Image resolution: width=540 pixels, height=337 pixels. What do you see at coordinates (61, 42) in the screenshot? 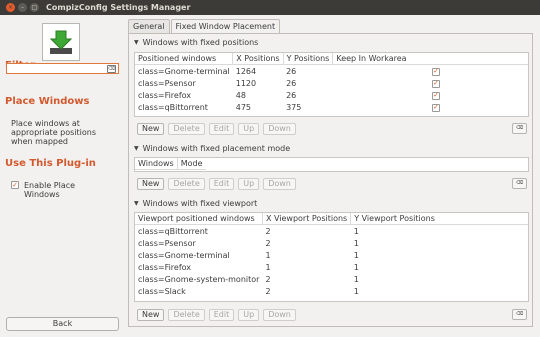
I see `plugin-logo-icon` at bounding box center [61, 42].